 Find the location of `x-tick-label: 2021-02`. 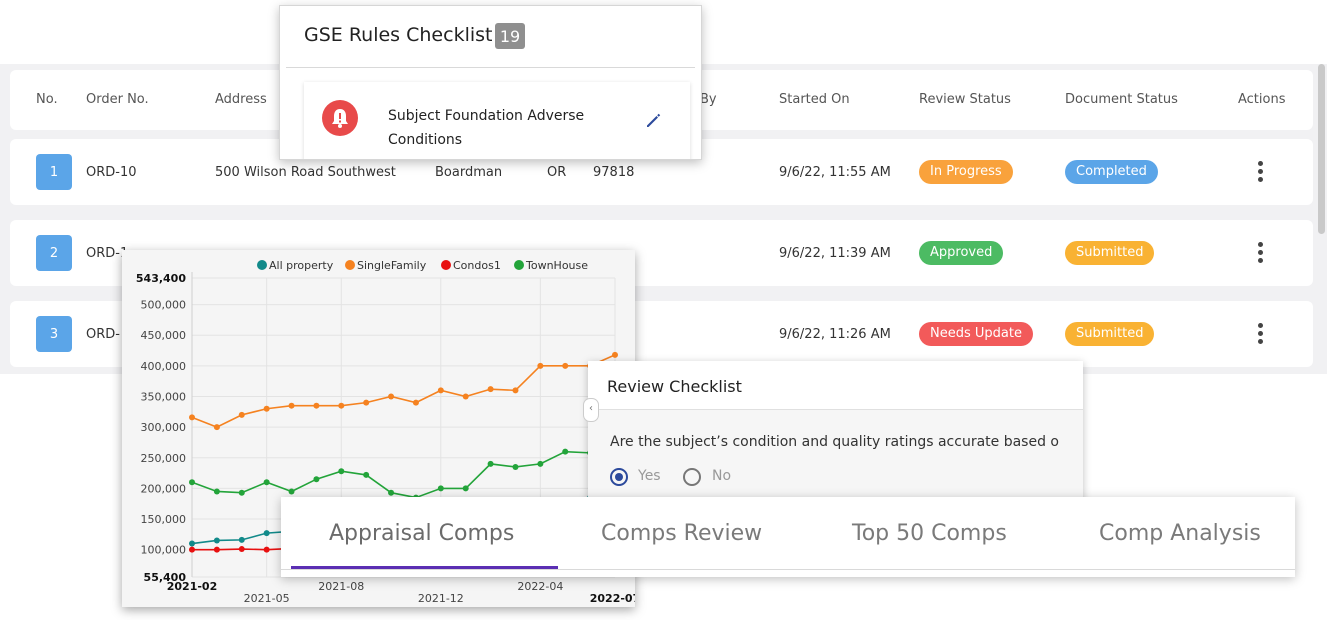

x-tick-label: 2021-02 is located at coordinates (192, 586).